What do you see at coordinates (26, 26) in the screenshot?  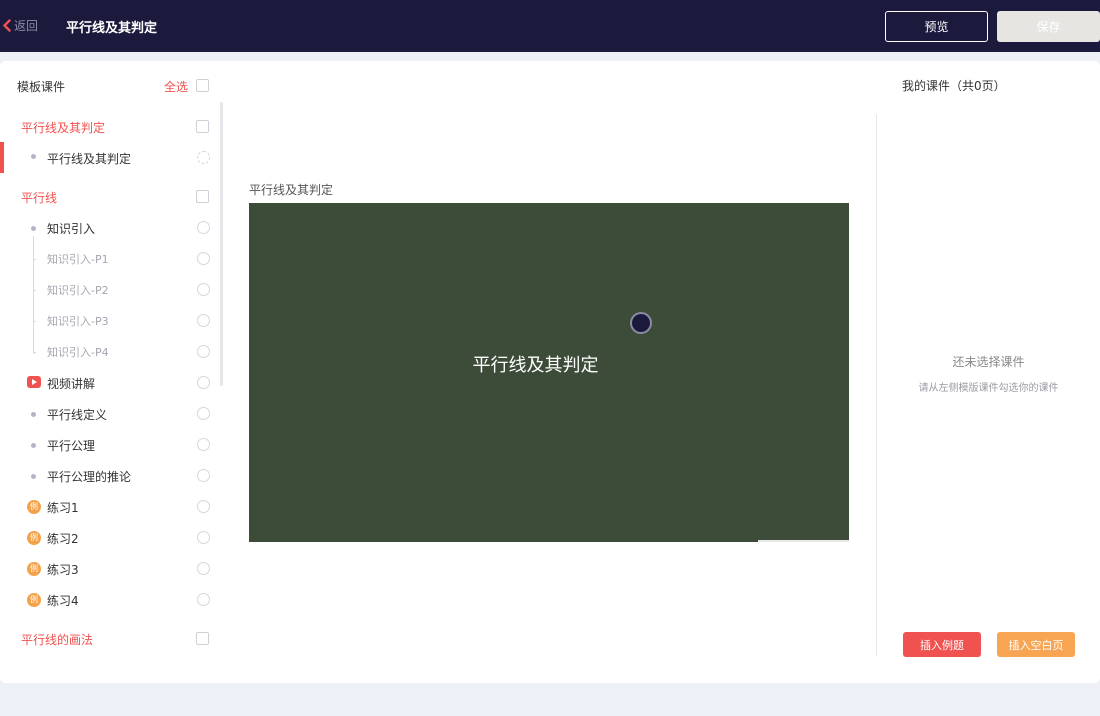 I see `back-label: 返回` at bounding box center [26, 26].